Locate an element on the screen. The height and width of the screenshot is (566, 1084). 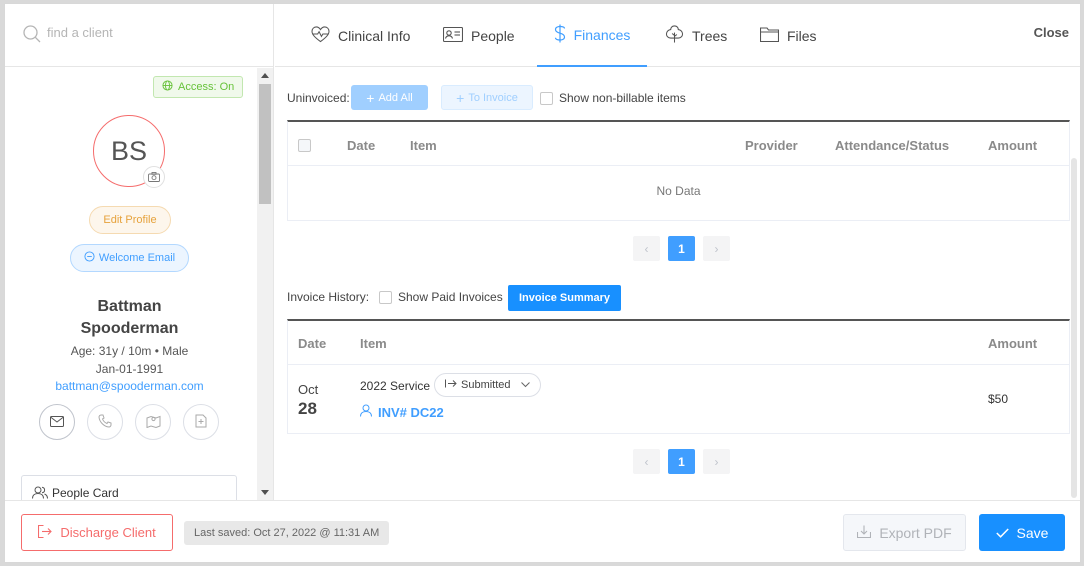
column-header-attendance: Attendance/Status is located at coordinates (892, 145).